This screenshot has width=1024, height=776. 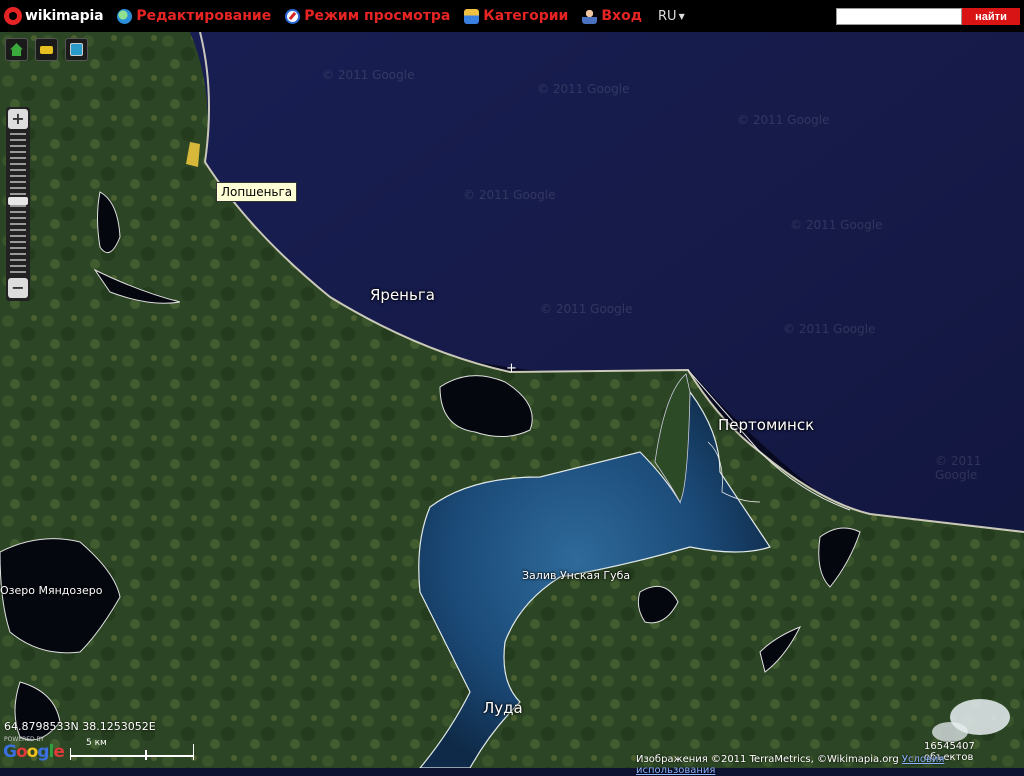 I want to click on globe-icon, so click(x=125, y=16).